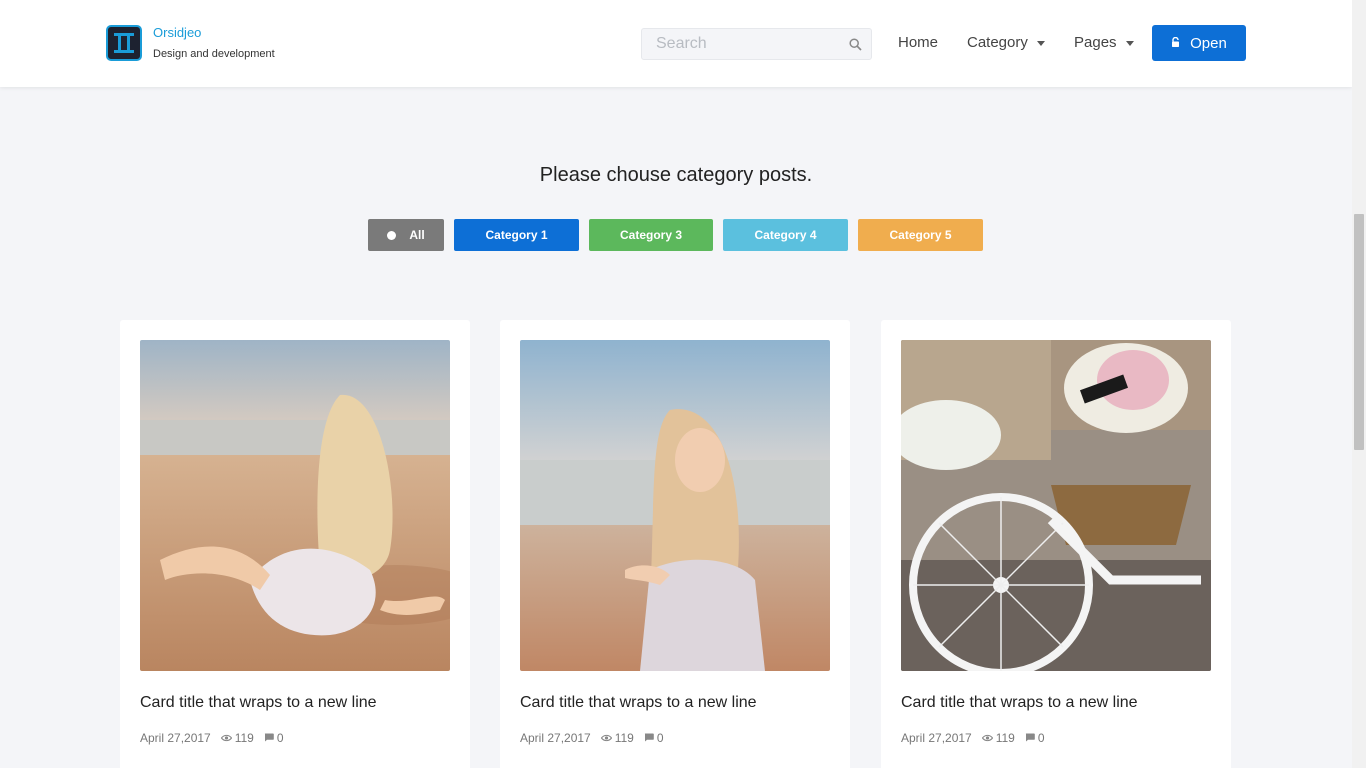 This screenshot has width=1366, height=768. I want to click on filter-category-5-button: Category 5, so click(920, 235).